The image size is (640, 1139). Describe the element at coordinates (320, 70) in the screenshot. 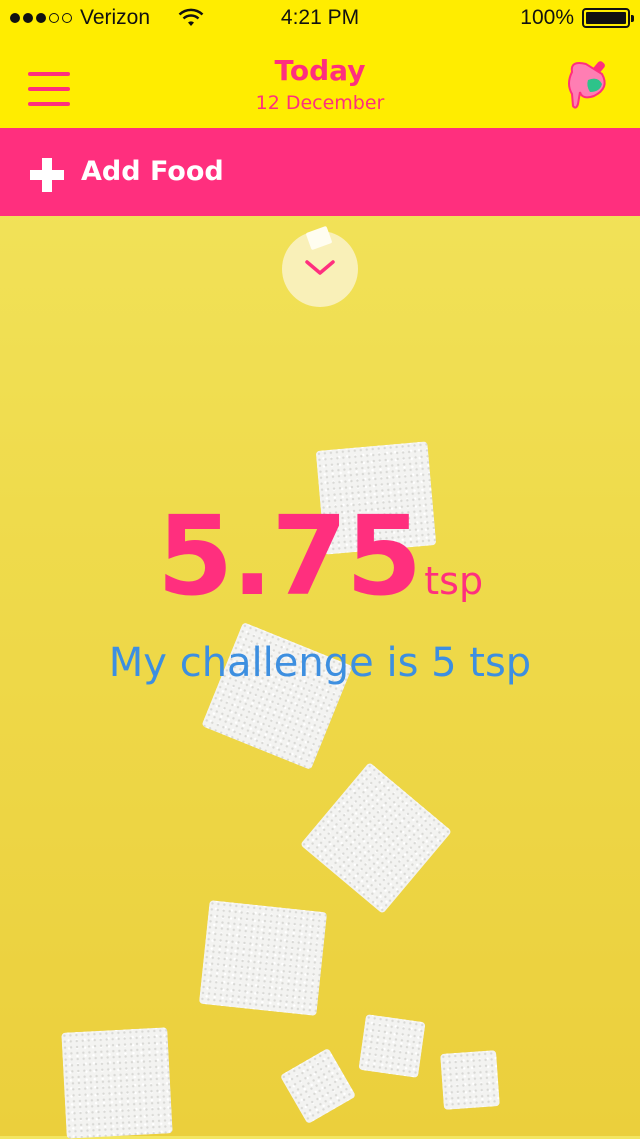

I see `page-title: Today` at that location.